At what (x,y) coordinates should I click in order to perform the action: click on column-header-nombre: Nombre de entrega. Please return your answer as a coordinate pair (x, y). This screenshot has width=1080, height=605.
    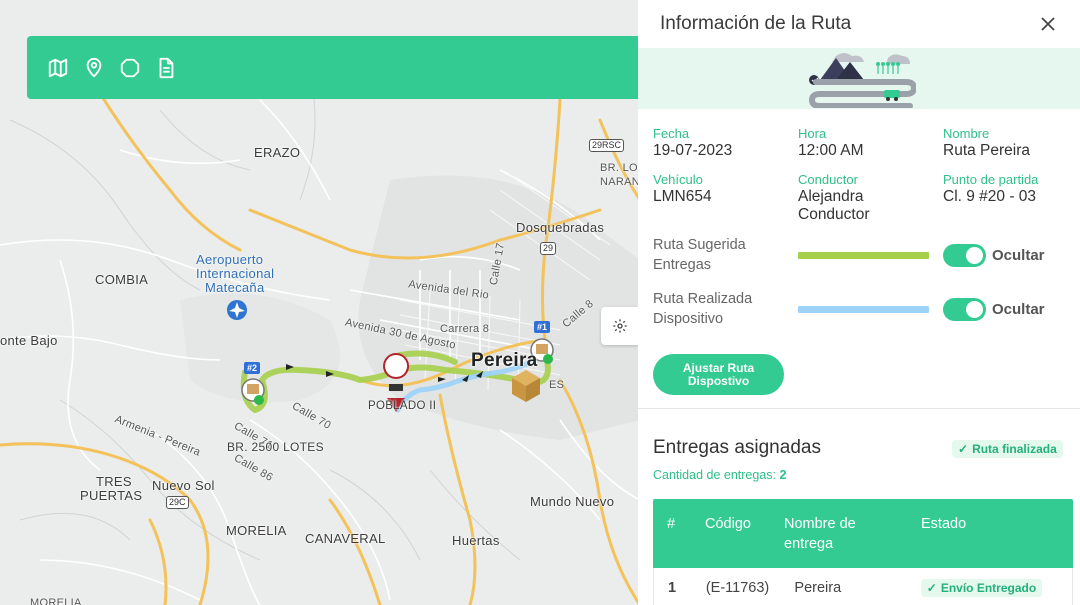
    Looking at the image, I should click on (820, 534).